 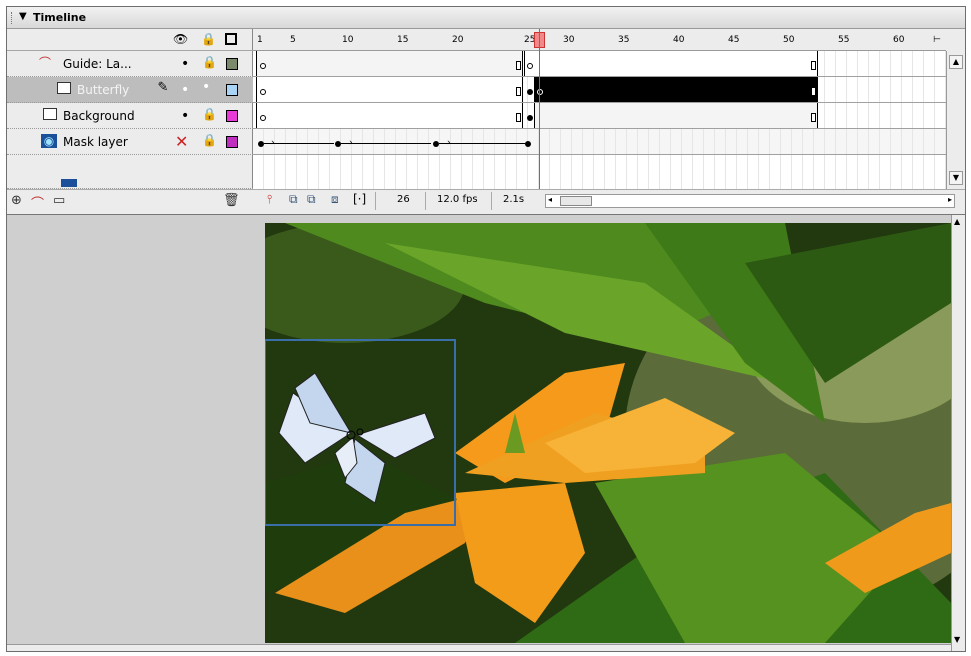 I want to click on show-hide-all-eye-icon: 👁, so click(x=180, y=39).